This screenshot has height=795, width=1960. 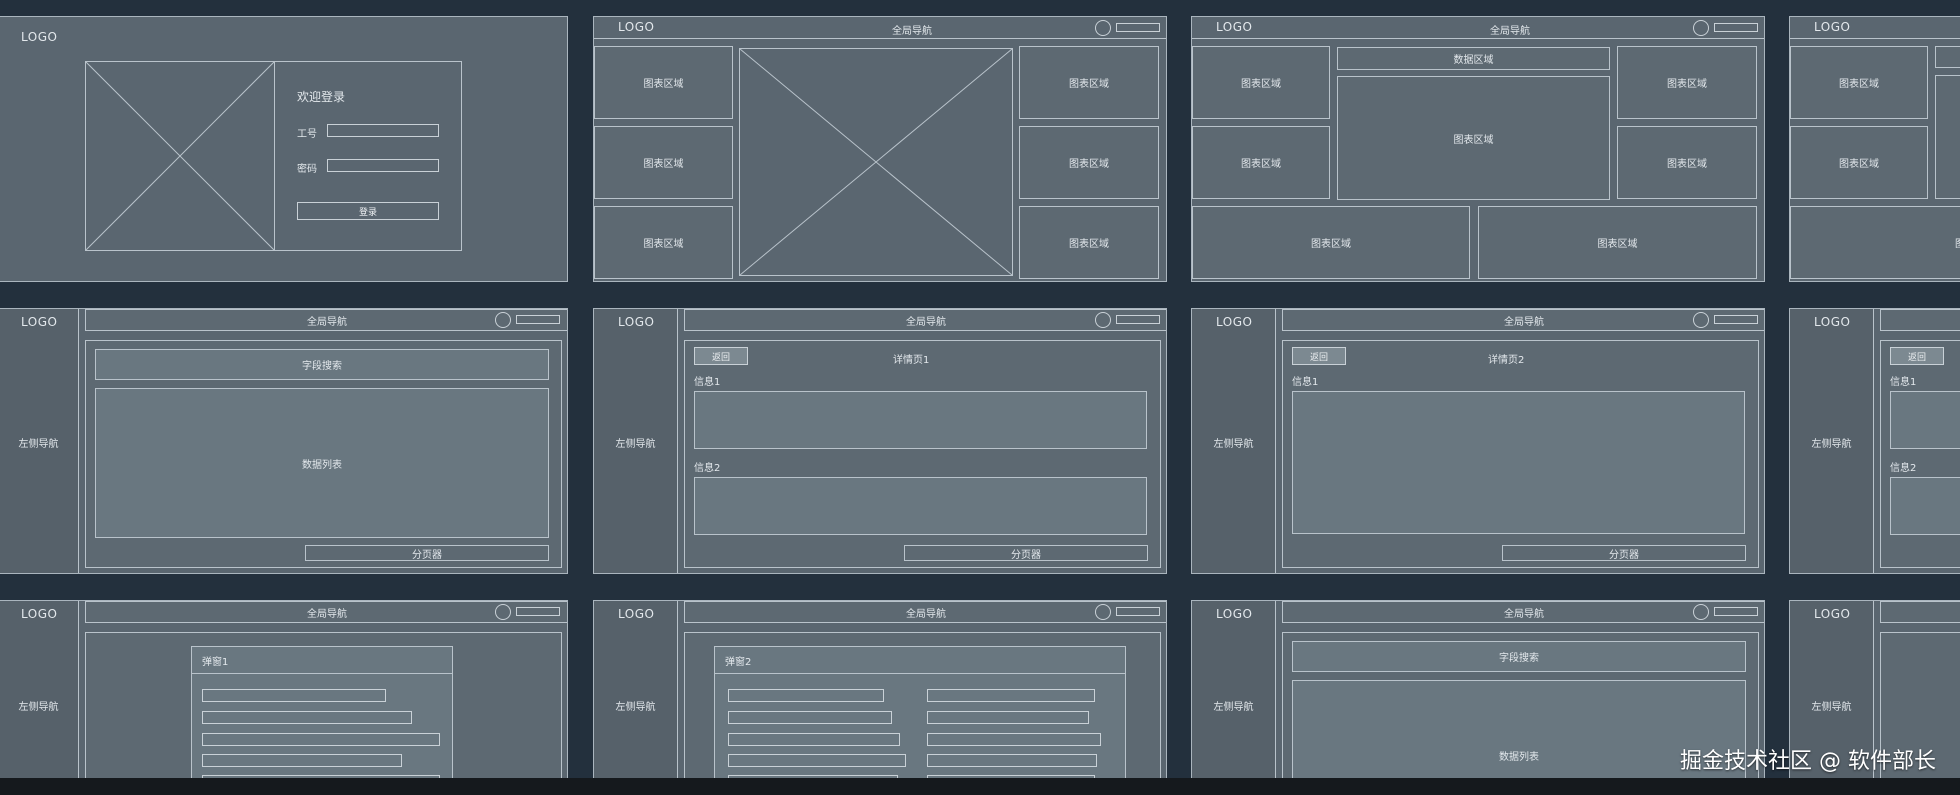 What do you see at coordinates (284, 441) in the screenshot?
I see `board-list-page: 左侧导航 LOGO 全局导航 字段搜索 数据列表 分页器` at bounding box center [284, 441].